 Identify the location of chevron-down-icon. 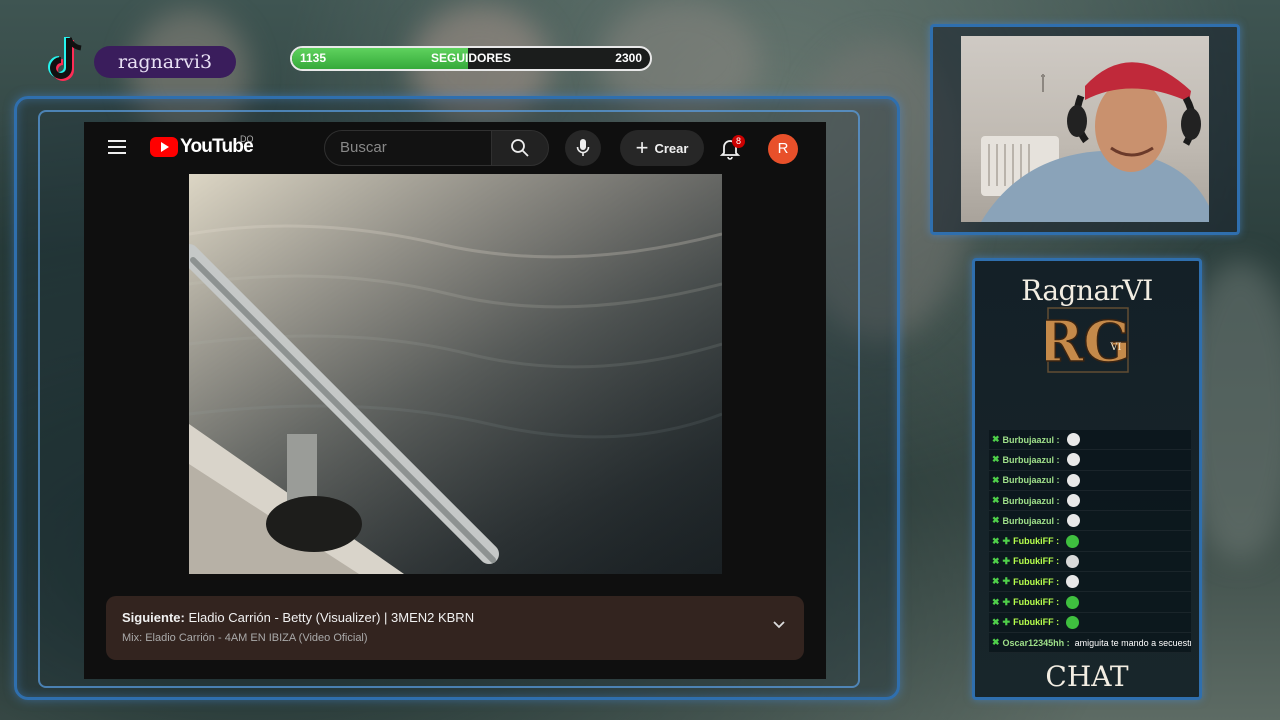
(779, 625).